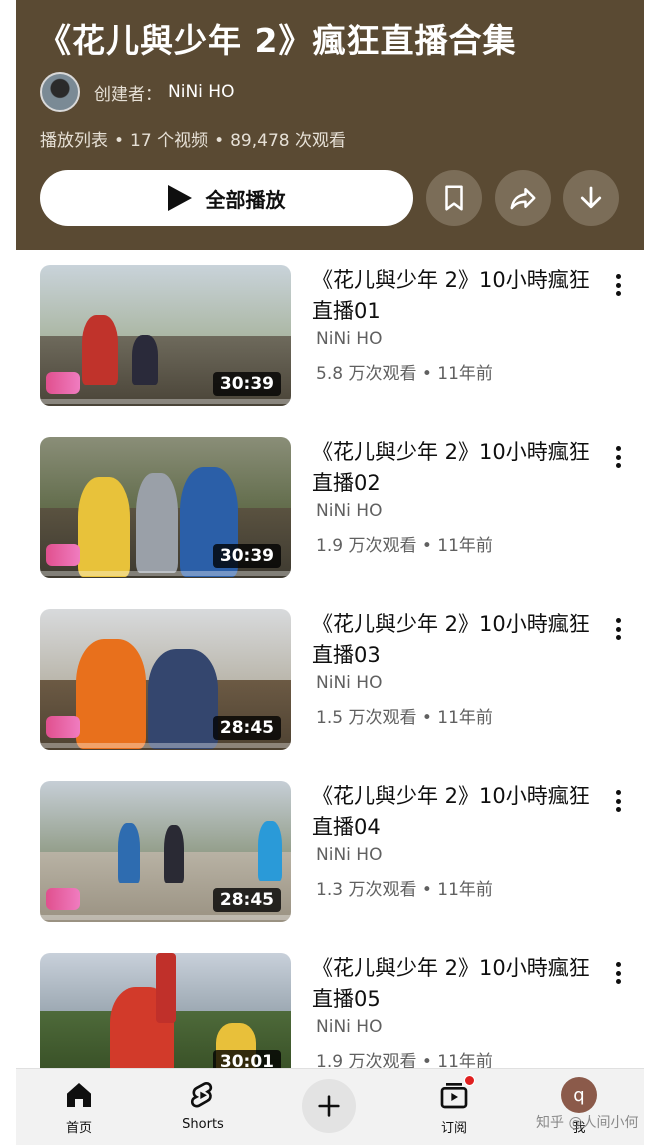 Image resolution: width=650 pixels, height=1145 pixels. Describe the element at coordinates (455, 1094) in the screenshot. I see `subscriptions-icon` at that location.